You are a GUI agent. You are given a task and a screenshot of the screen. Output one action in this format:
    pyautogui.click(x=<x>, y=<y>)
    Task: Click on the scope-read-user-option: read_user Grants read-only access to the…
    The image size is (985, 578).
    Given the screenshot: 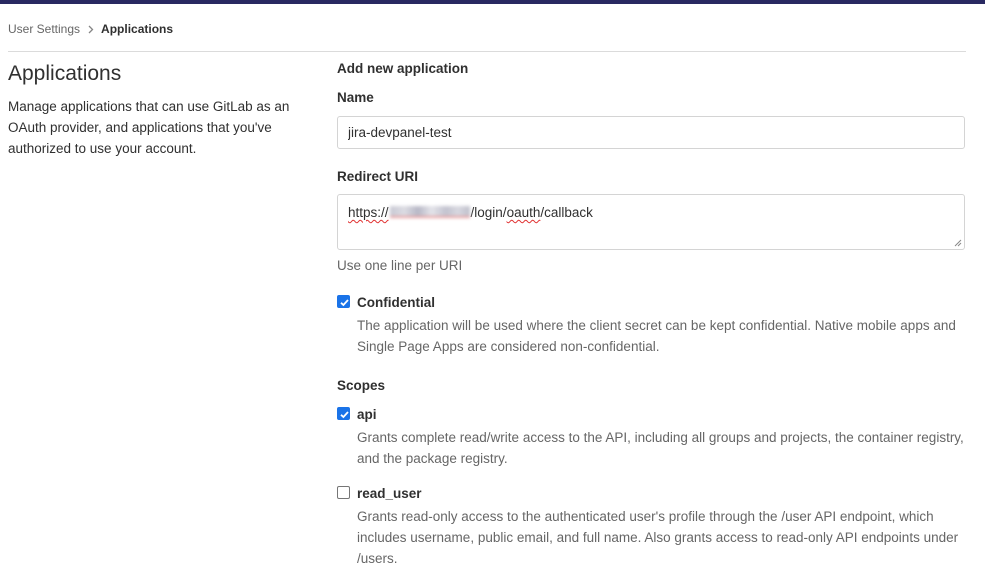 What is the action you would take?
    pyautogui.click(x=651, y=527)
    